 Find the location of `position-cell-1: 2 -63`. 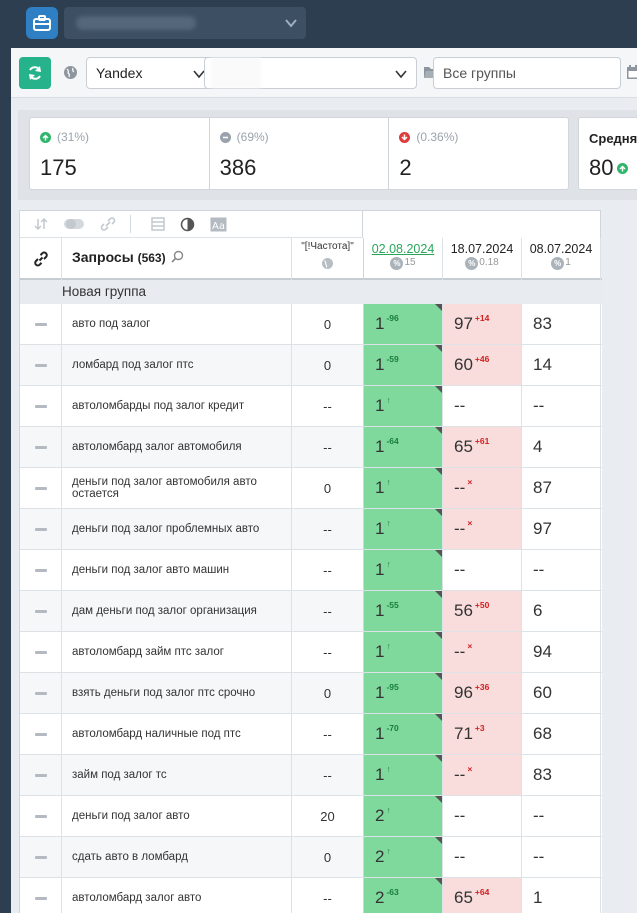

position-cell-1: 2 -63 is located at coordinates (403, 895).